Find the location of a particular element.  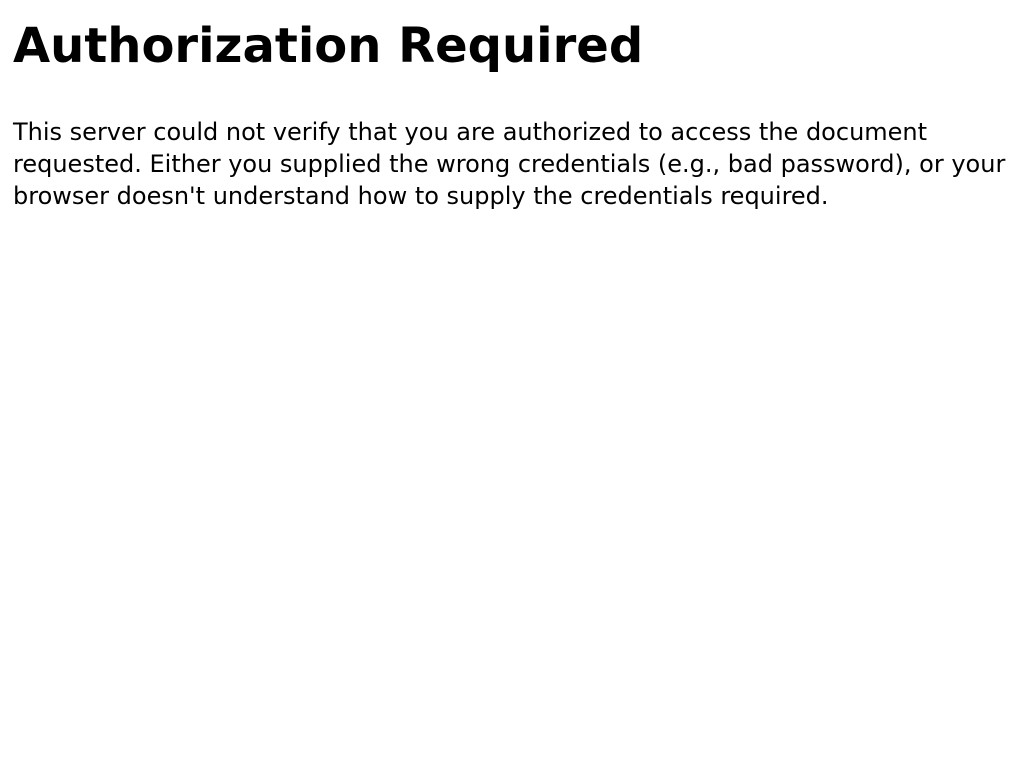

page-title: Authorization Required is located at coordinates (328, 46).